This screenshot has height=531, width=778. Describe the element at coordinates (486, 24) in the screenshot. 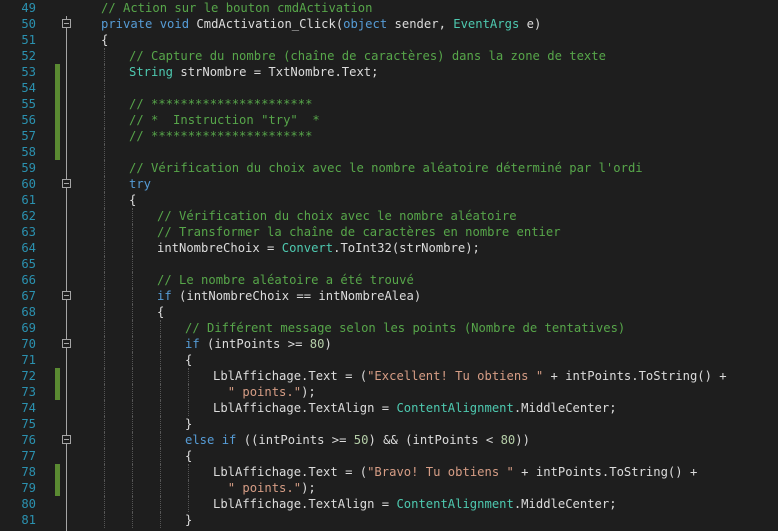

I see `code-token: EventArgs` at that location.